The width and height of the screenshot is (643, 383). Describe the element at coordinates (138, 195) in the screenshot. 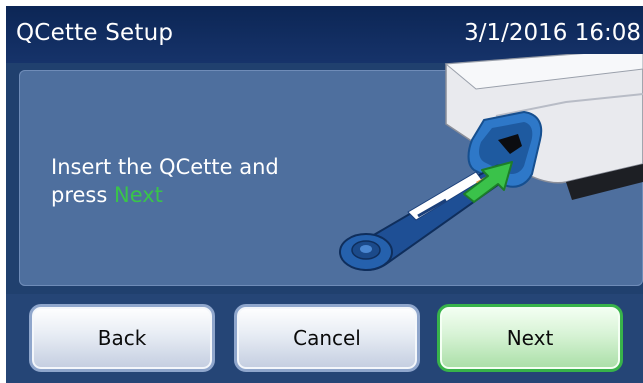

I see `instruction-highlight: Next` at that location.